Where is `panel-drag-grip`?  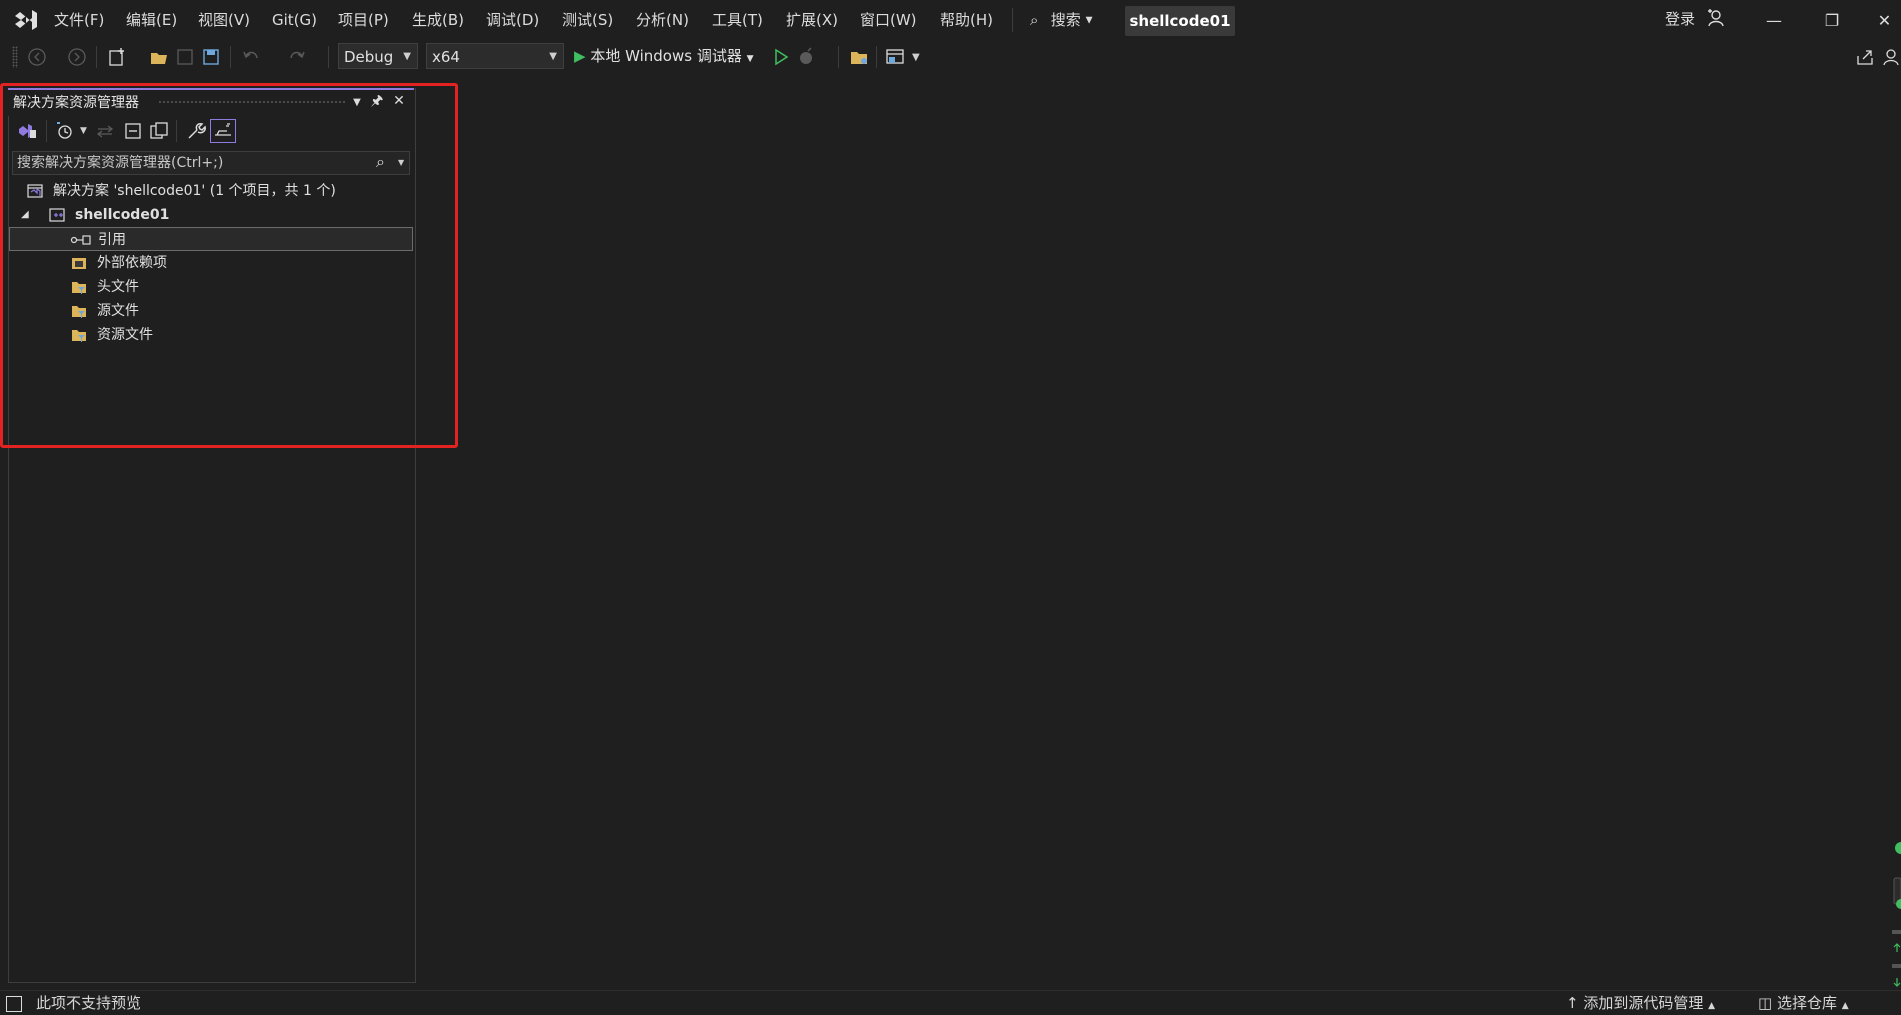
panel-drag-grip is located at coordinates (252, 102).